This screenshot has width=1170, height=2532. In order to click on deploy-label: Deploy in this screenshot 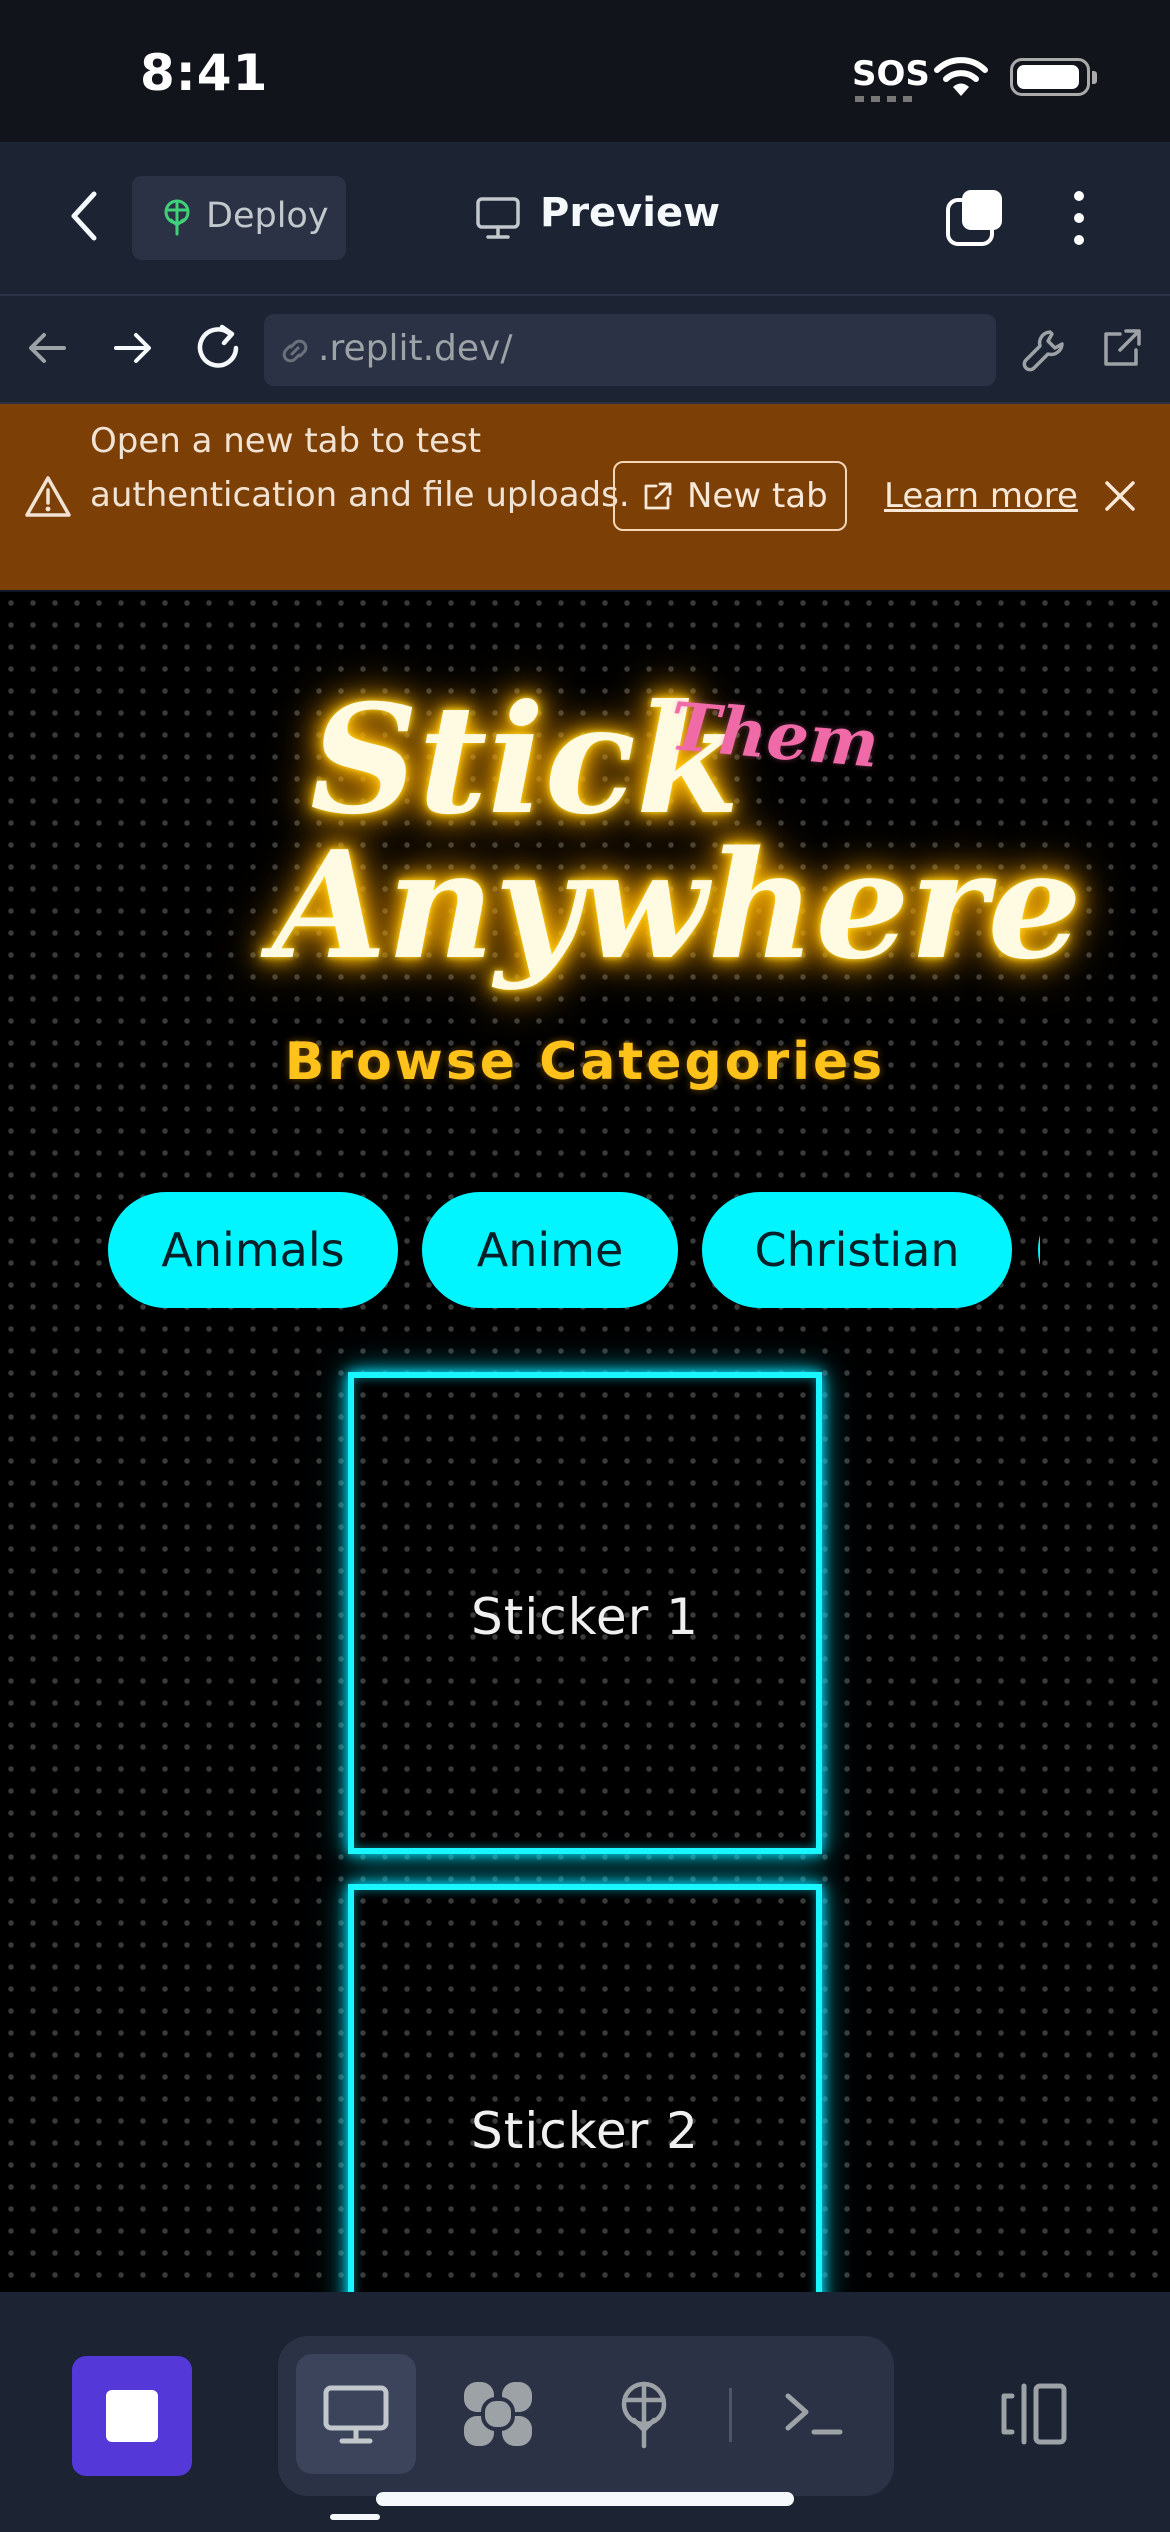, I will do `click(267, 216)`.